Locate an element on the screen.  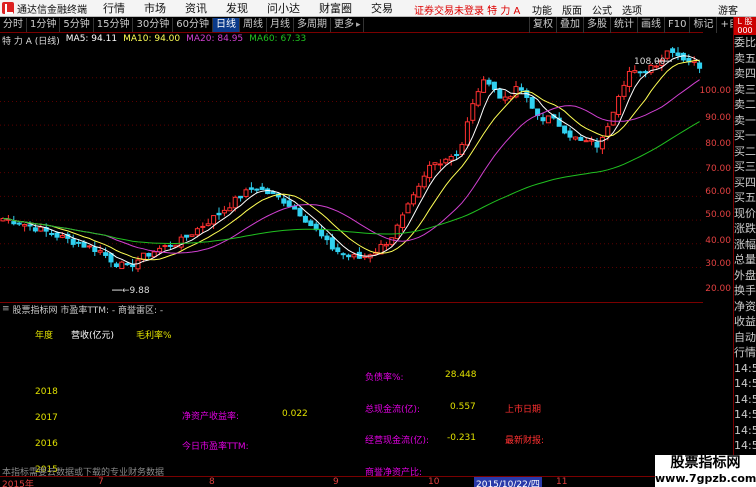
tool-overlay: 叠加 is located at coordinates (569, 25).